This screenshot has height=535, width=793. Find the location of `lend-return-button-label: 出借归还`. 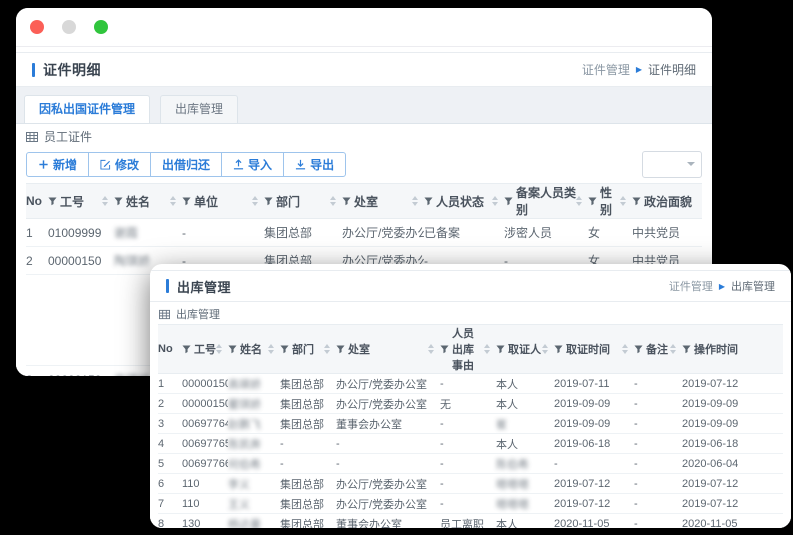

lend-return-button-label: 出借归还 is located at coordinates (186, 165).